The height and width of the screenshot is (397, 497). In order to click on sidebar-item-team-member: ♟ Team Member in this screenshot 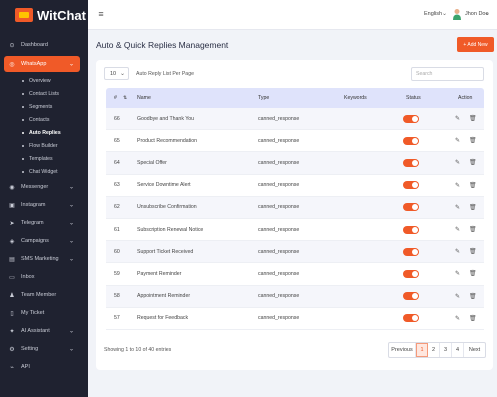, I will do `click(44, 295)`.